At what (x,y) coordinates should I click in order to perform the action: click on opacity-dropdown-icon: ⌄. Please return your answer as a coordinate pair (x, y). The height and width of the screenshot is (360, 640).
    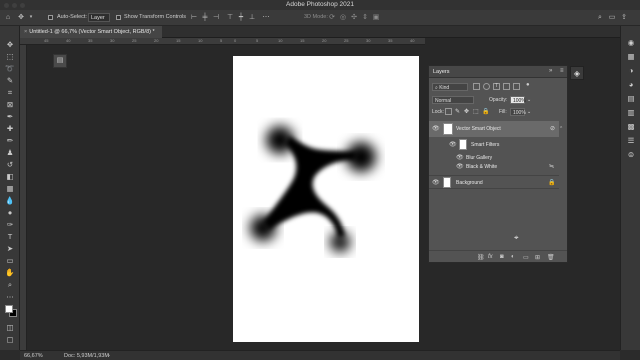
    Looking at the image, I should click on (529, 100).